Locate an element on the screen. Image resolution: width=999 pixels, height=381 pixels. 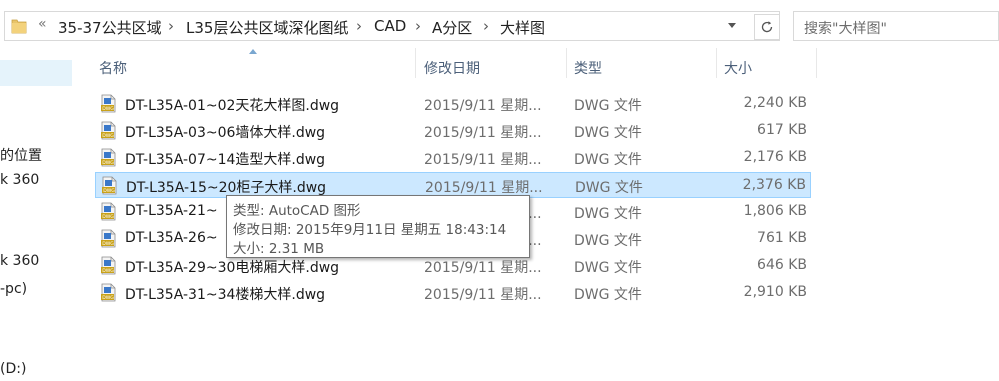
file-name: DT-L35A-07~14造型大样.dwg is located at coordinates (225, 160).